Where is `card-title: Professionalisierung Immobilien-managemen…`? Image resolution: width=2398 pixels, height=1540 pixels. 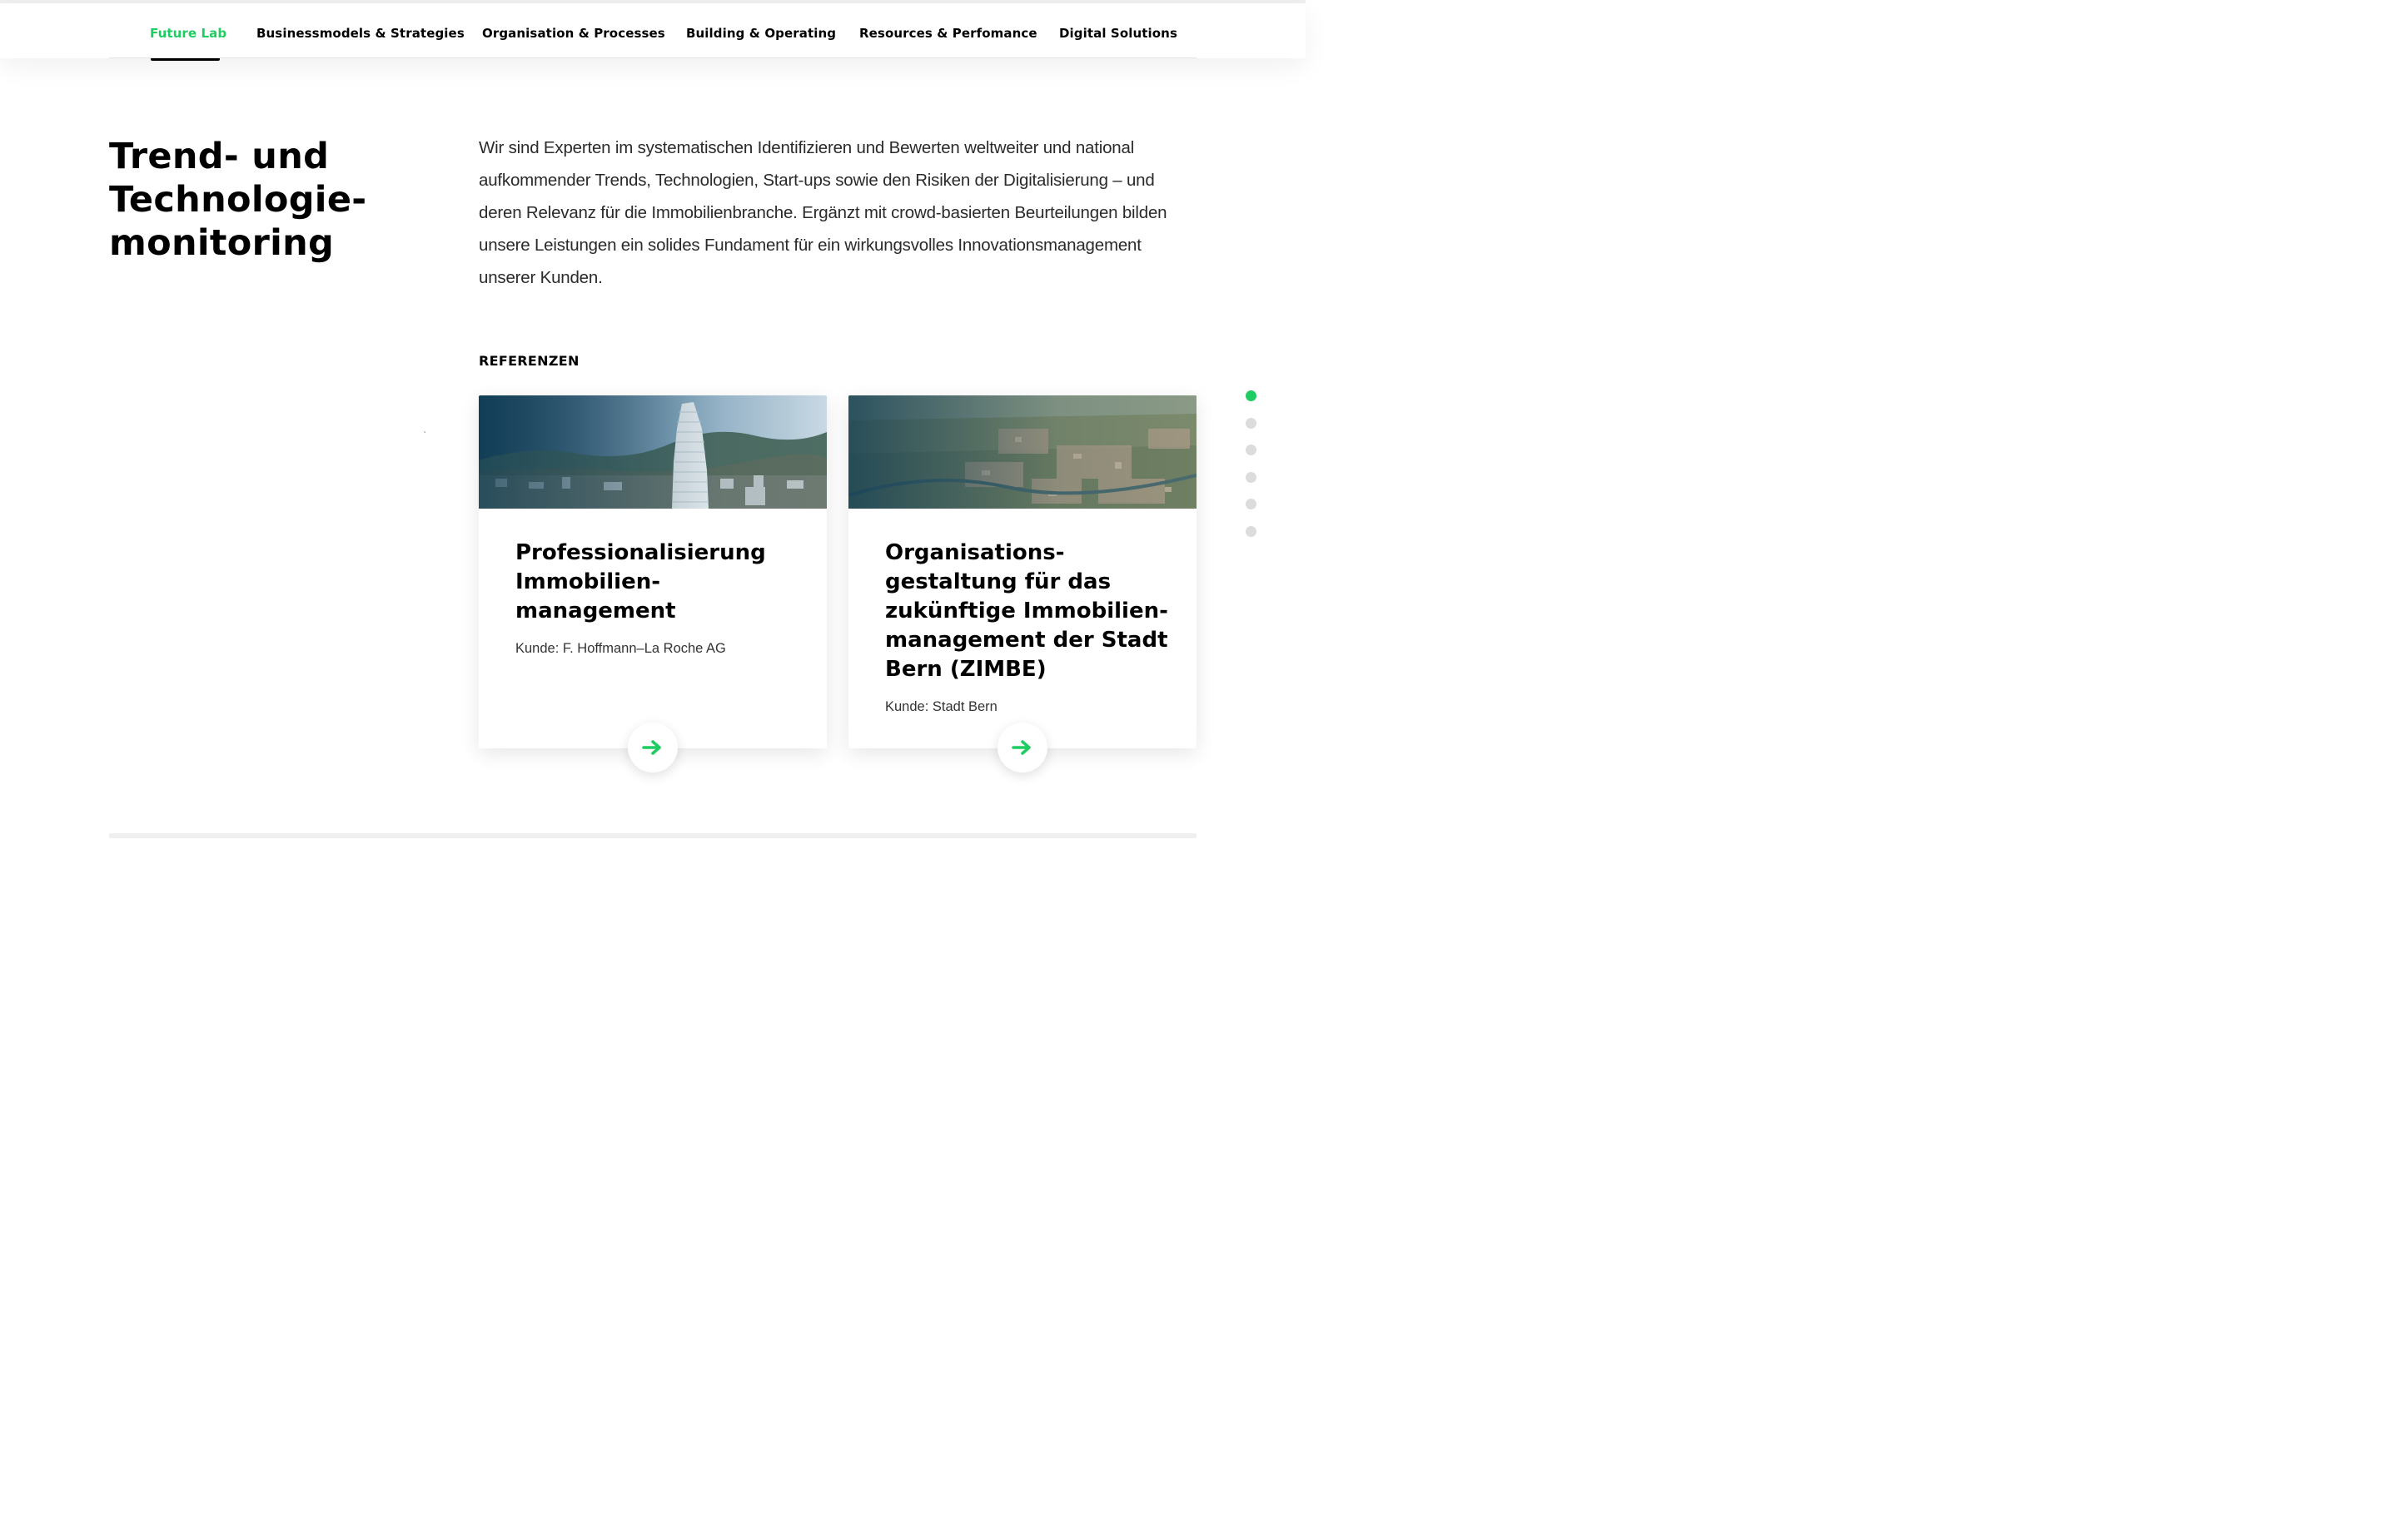
card-title: Professionalisierung Immobilien-managemen… is located at coordinates (661, 582).